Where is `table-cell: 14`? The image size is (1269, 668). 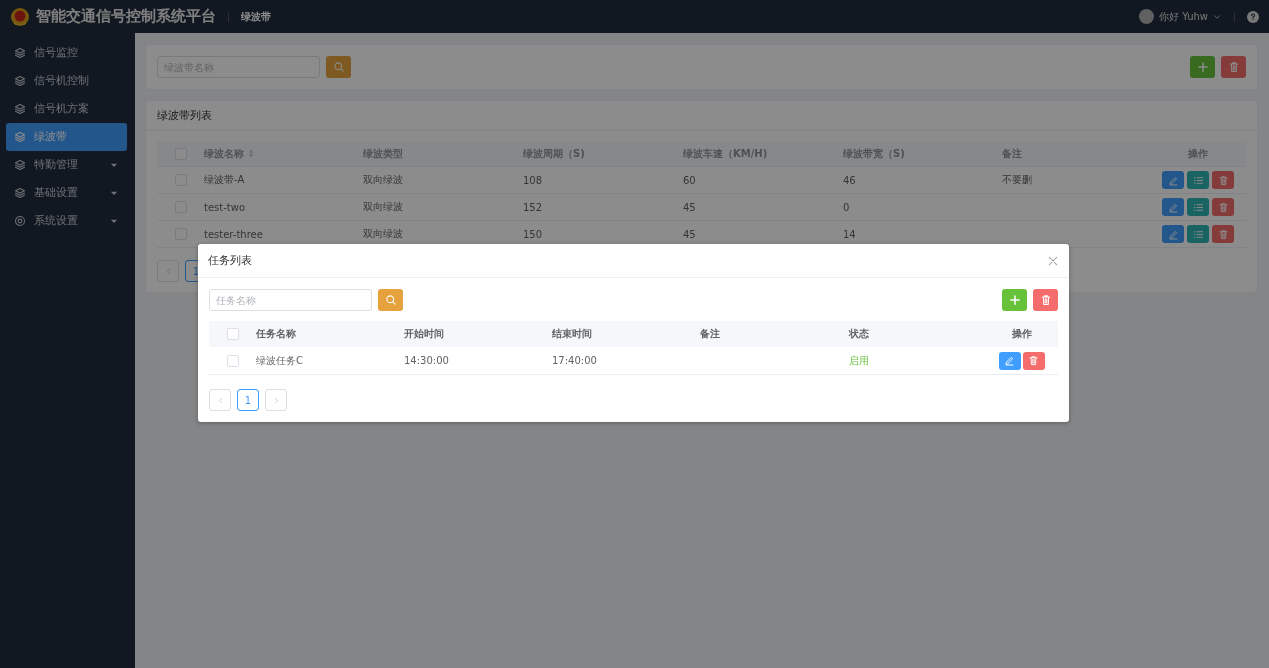
table-cell: 14 is located at coordinates (849, 234).